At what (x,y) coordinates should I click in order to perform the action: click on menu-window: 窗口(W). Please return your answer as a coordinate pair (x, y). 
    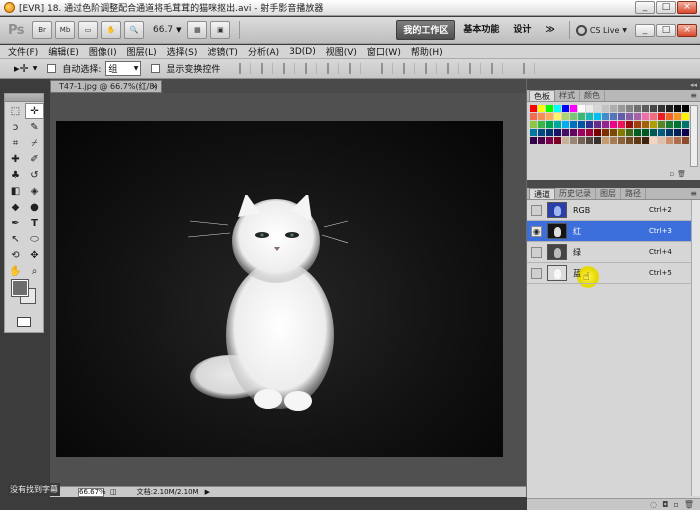
    Looking at the image, I should click on (384, 51).